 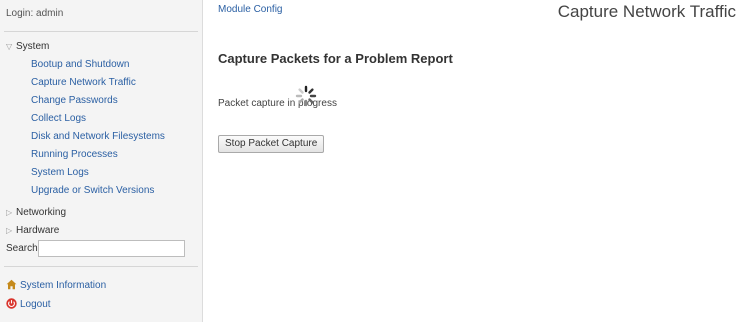 I want to click on sidebar-item-collect-logs: Collect Logs, so click(x=58, y=119).